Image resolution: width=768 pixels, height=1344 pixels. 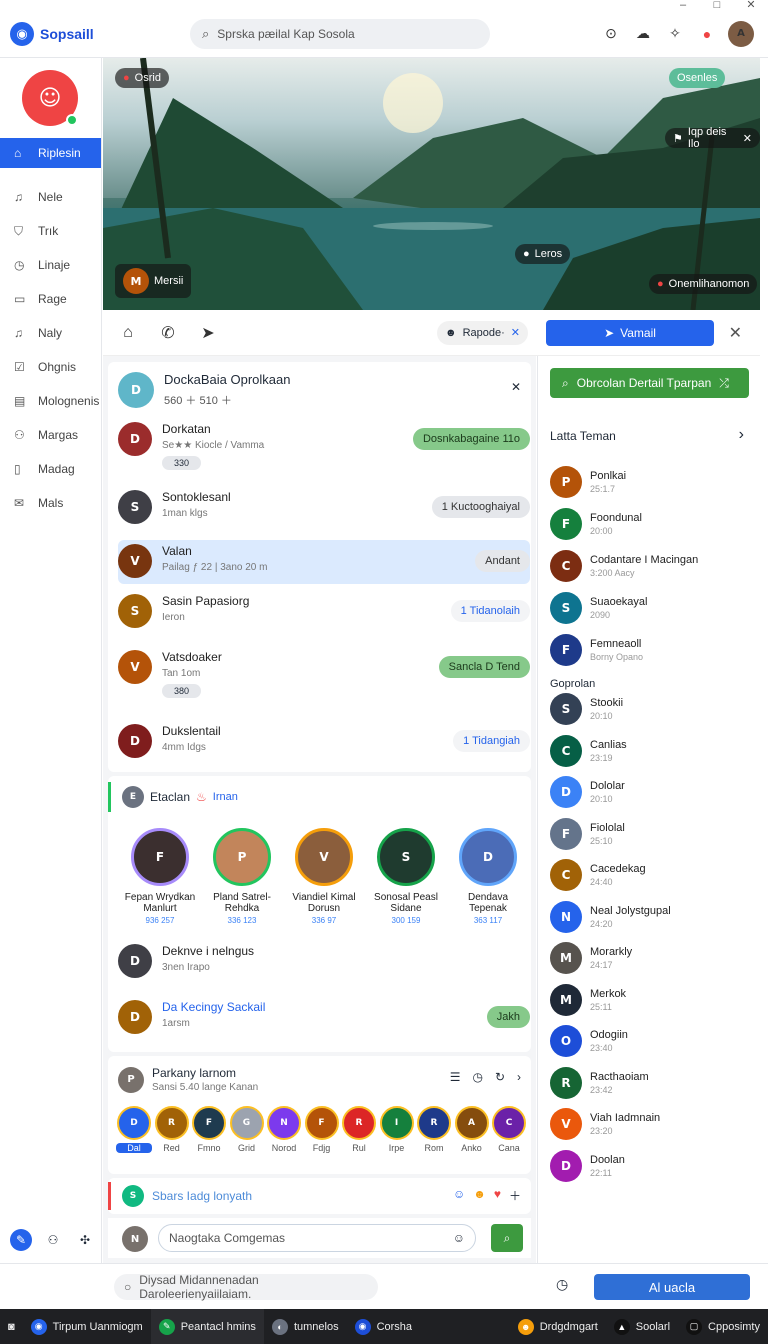 I want to click on send-button: ➤ Vamail, so click(x=630, y=332).